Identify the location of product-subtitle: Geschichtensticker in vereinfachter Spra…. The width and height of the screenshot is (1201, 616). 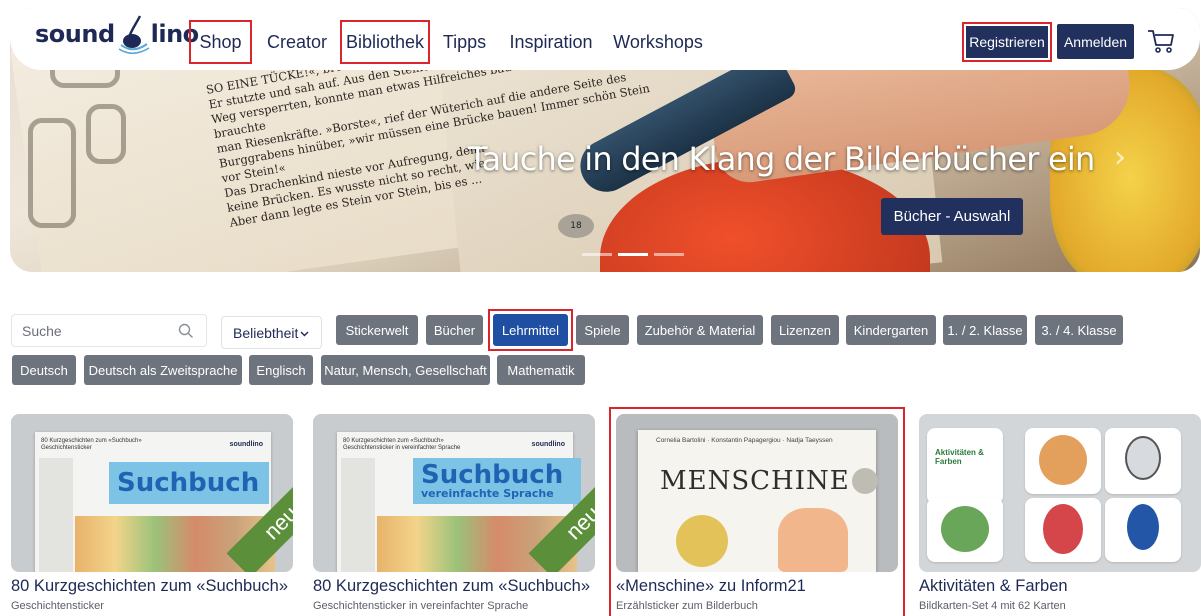
(421, 606).